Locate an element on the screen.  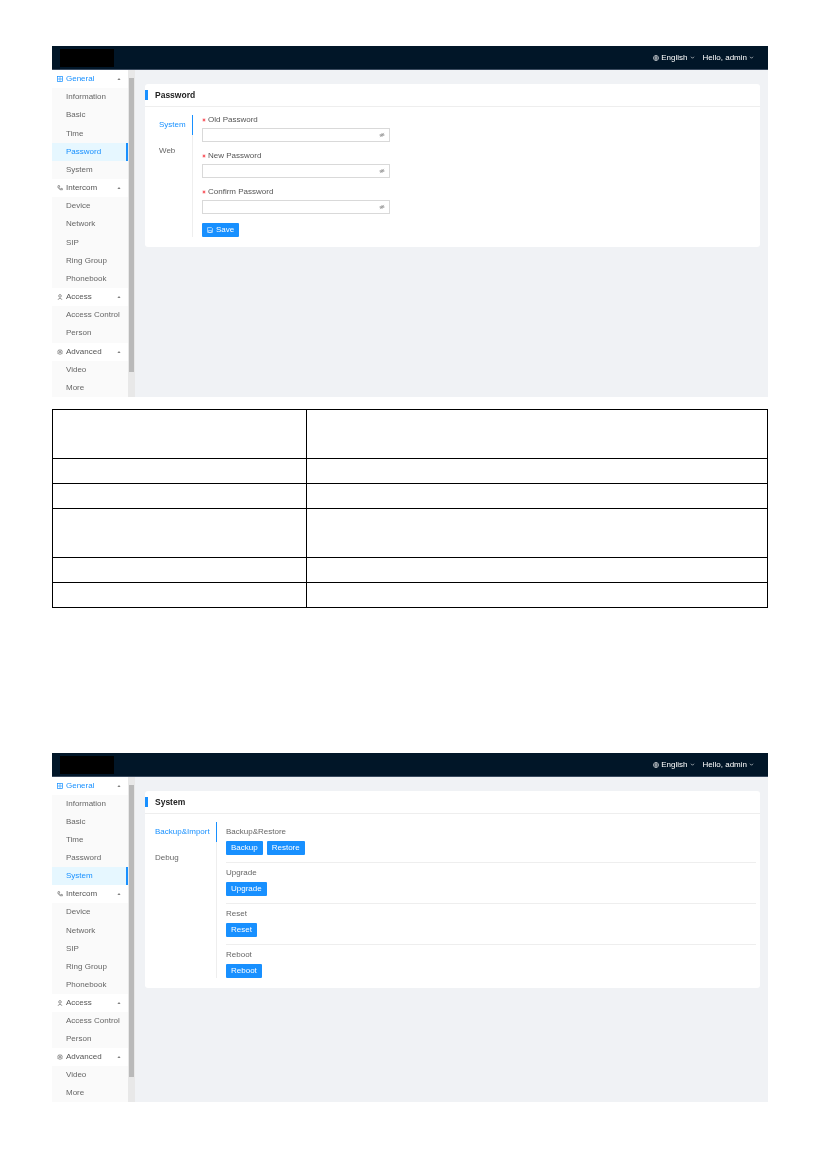
tab: Backup&Import is located at coordinates (186, 832).